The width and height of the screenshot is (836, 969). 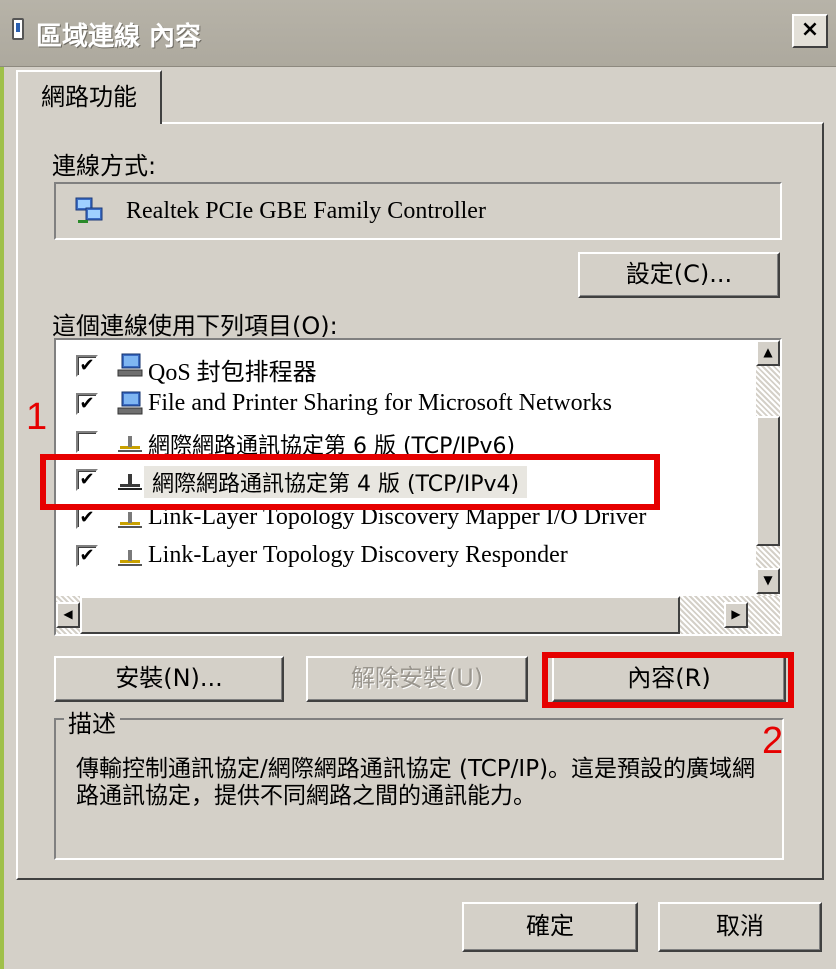 I want to click on highlight-ipv4, so click(x=350, y=482).